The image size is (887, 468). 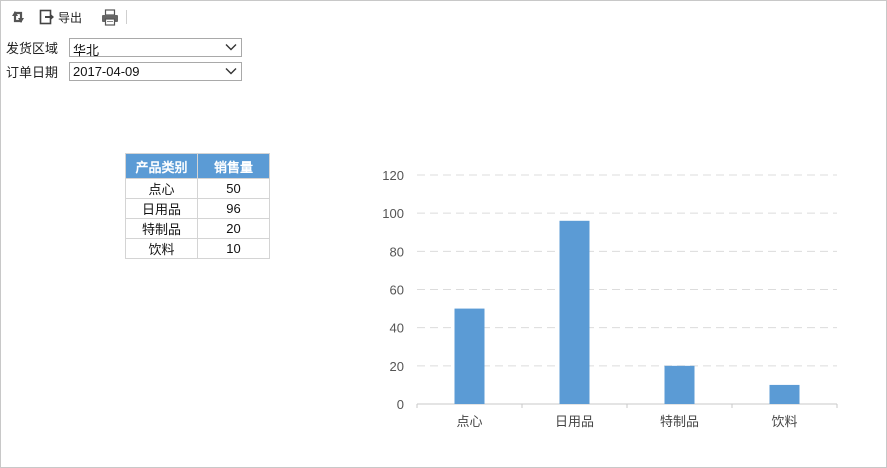 What do you see at coordinates (106, 71) in the screenshot?
I see `date-value: 2017-04-09` at bounding box center [106, 71].